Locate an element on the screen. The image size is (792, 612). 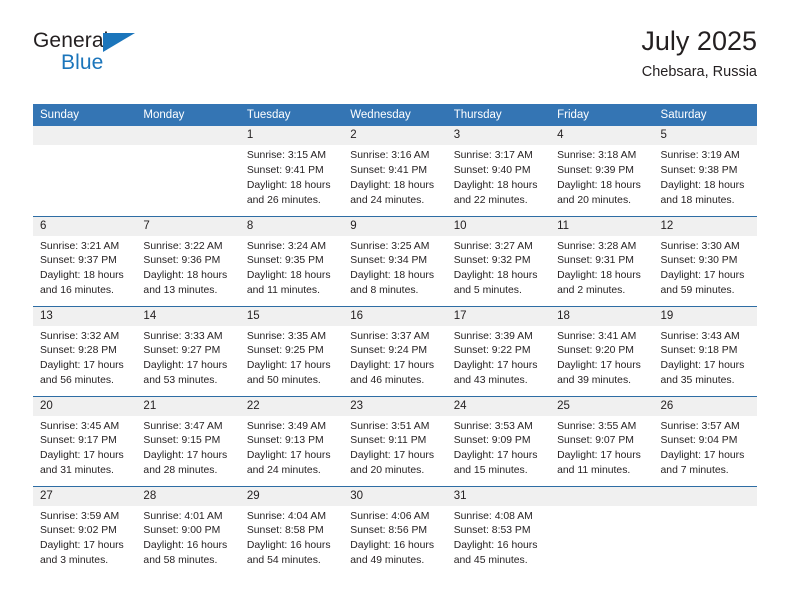
sunset-text: Sunset: 9:31 PM is located at coordinates (595, 261).